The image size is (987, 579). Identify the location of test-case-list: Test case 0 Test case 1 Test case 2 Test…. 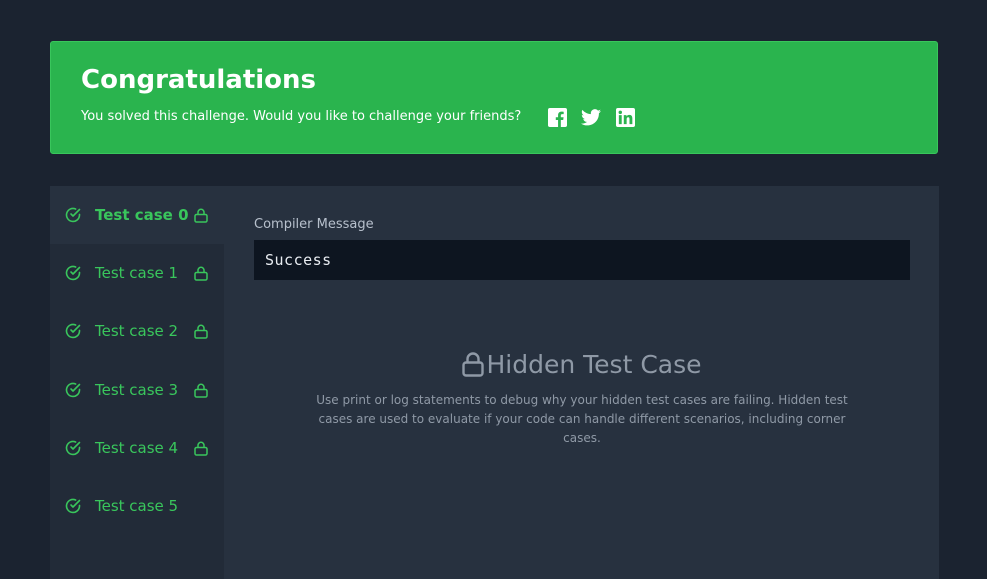
(137, 382).